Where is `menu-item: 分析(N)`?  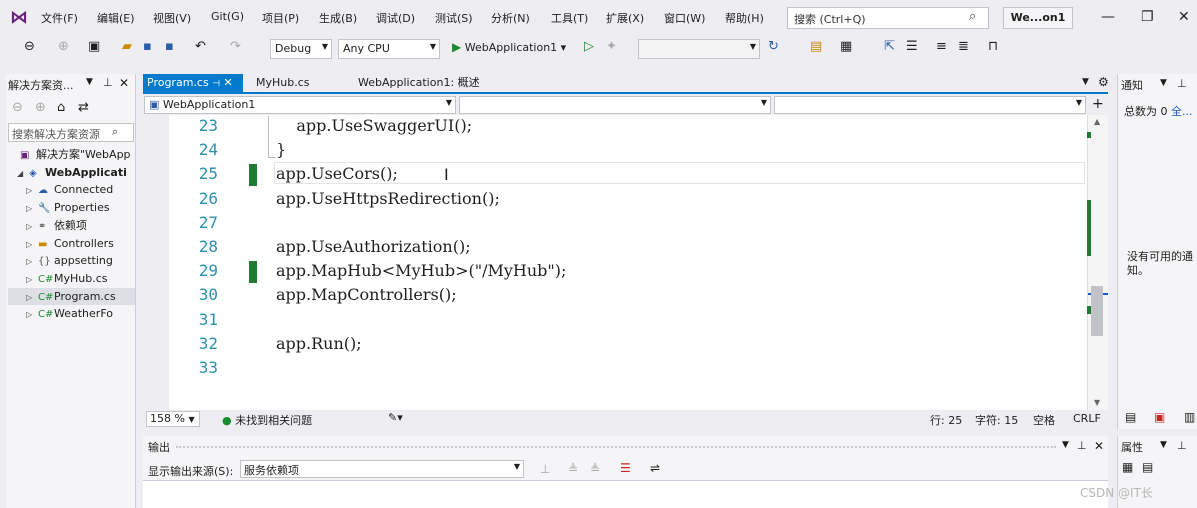 menu-item: 分析(N) is located at coordinates (510, 18).